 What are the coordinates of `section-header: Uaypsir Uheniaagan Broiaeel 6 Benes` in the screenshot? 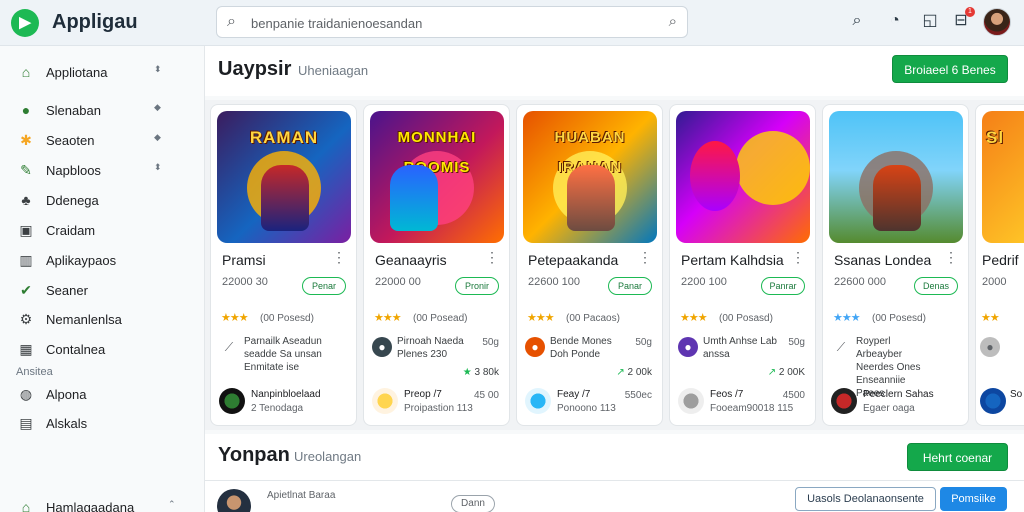 It's located at (614, 71).